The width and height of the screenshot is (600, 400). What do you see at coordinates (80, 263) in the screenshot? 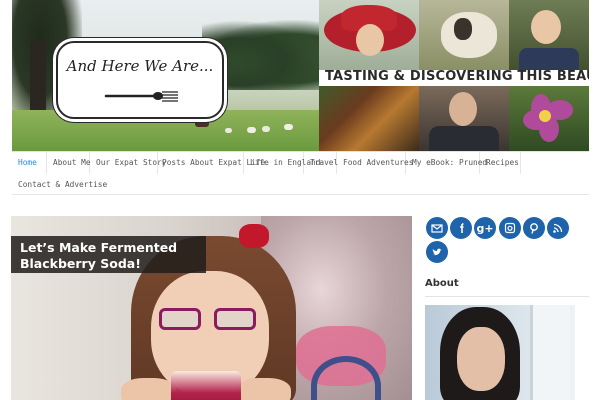
I see `post-title-line-2: Blackberry Soda!` at bounding box center [80, 263].